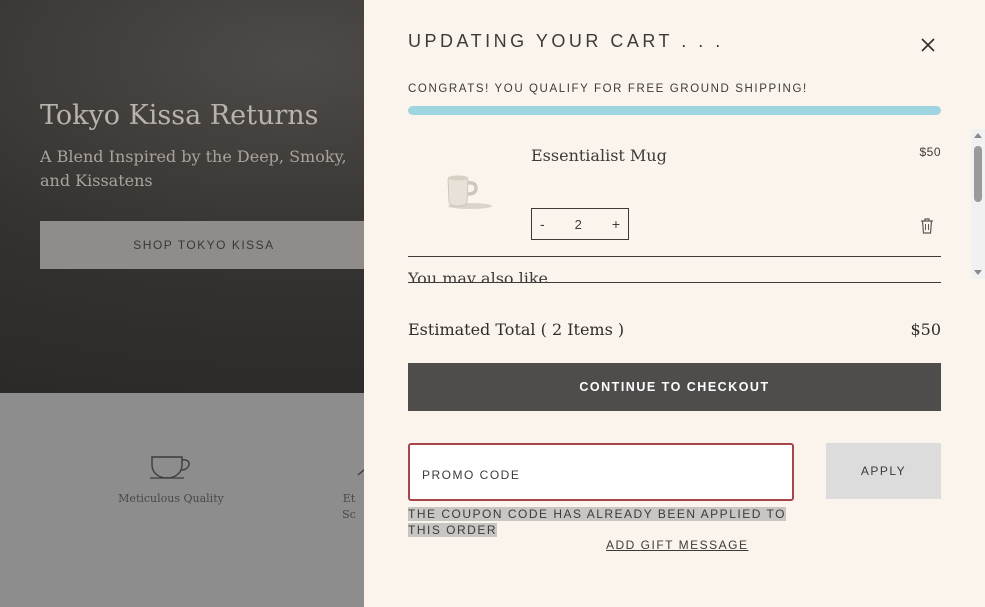 This screenshot has width=985, height=607. Describe the element at coordinates (542, 224) in the screenshot. I see `decrement-button: -` at that location.